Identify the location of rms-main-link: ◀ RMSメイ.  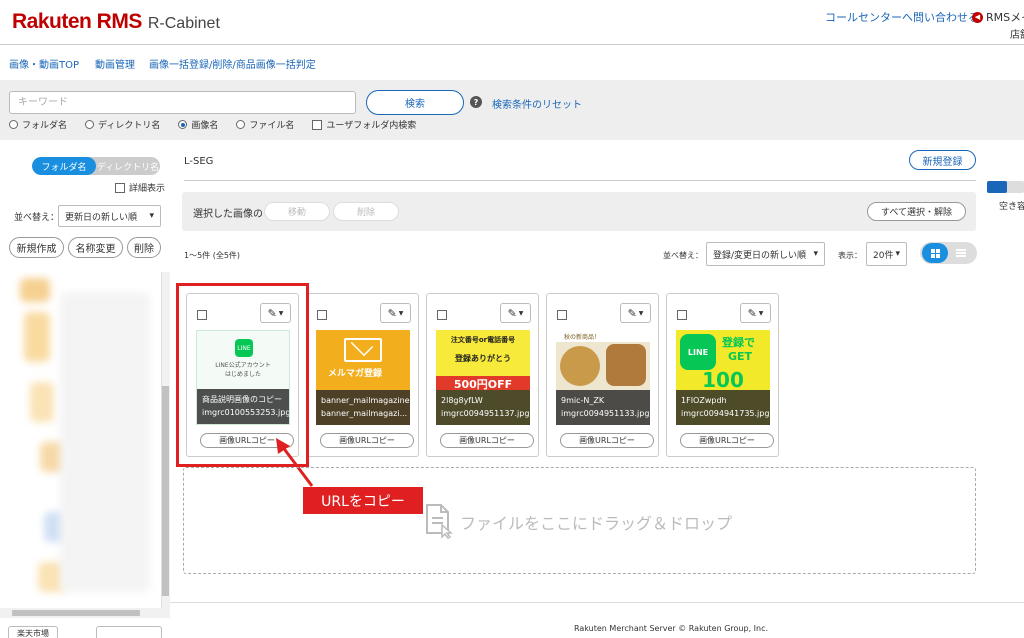
(998, 17).